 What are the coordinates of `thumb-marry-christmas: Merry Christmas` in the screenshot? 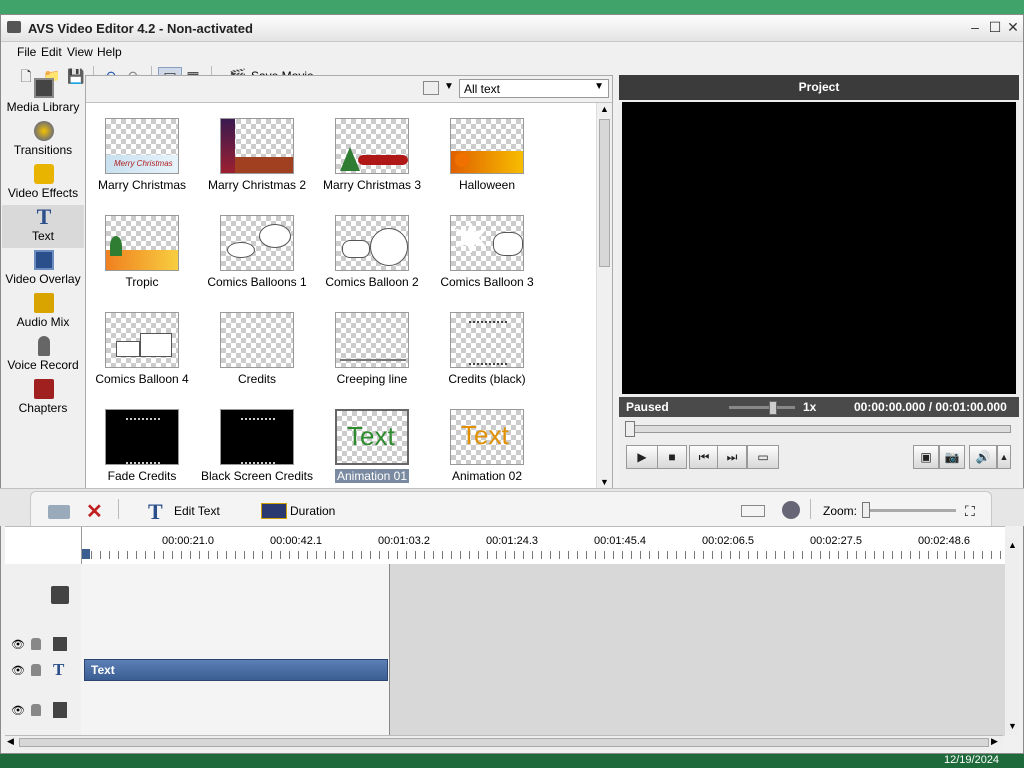 It's located at (142, 146).